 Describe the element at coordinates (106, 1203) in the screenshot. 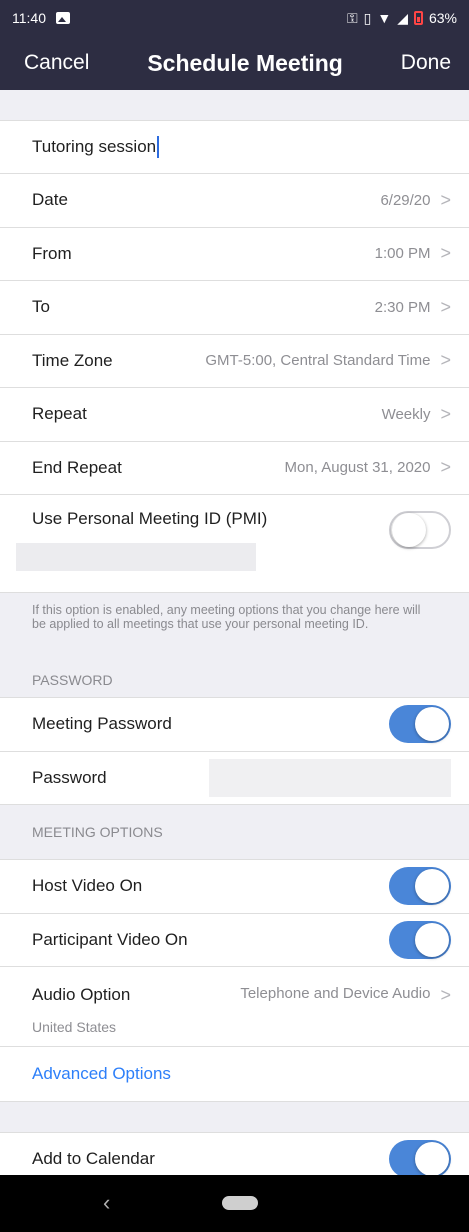

I see `back-icon: ‹` at that location.